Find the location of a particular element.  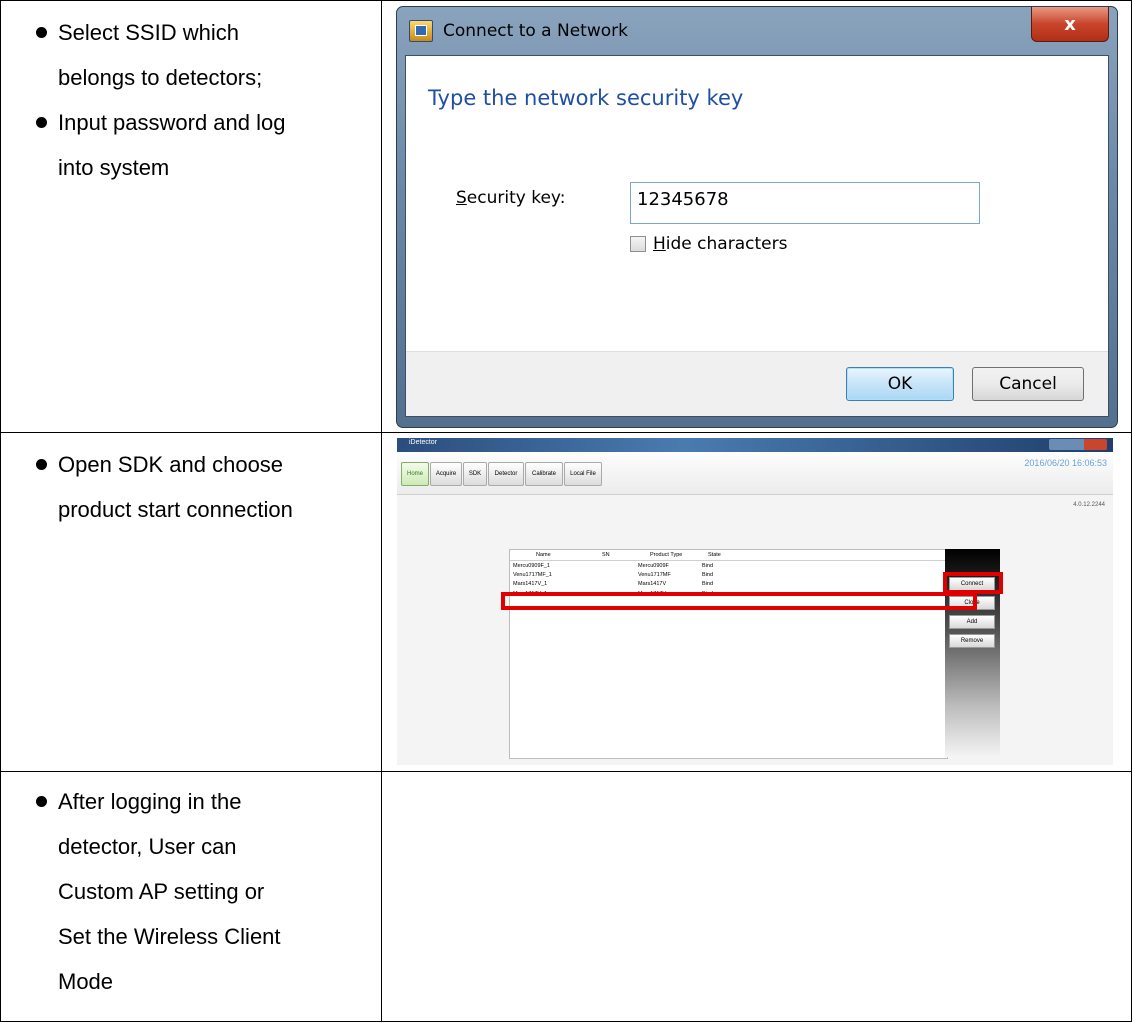

list-item: Select SSID which belongs to detectors; is located at coordinates (161, 55).